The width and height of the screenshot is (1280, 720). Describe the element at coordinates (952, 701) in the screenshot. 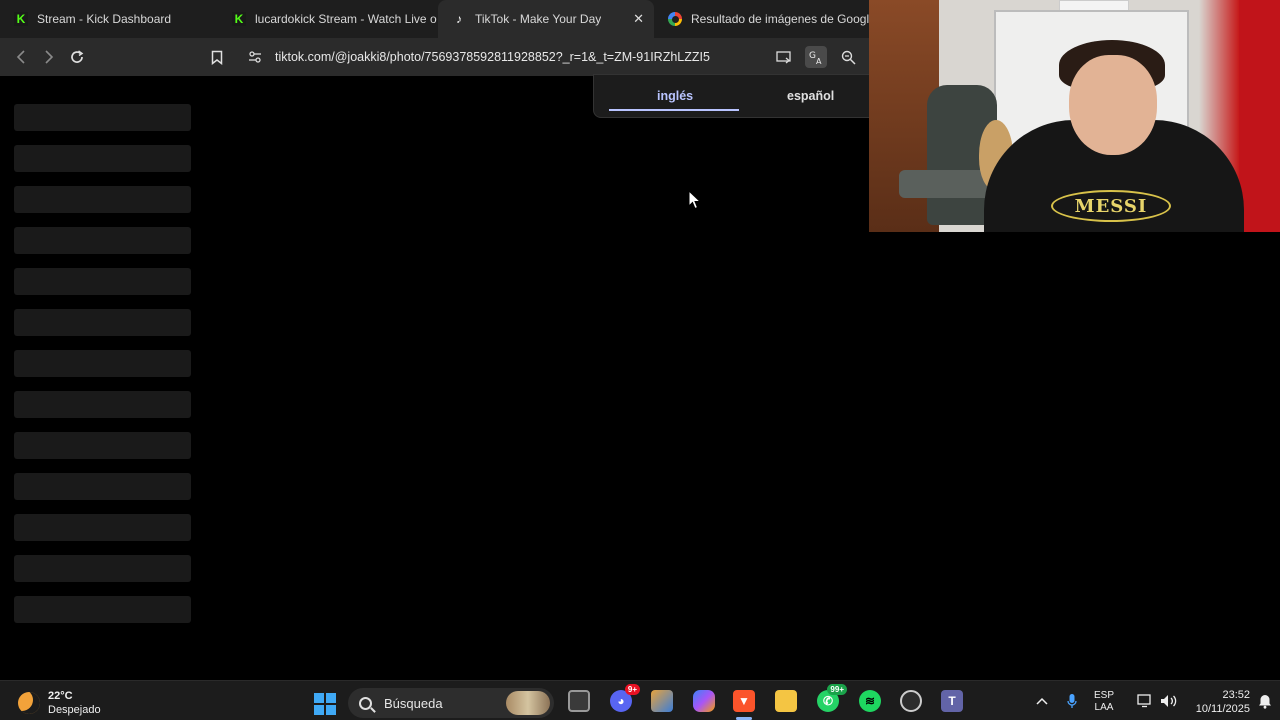

I see `teams-icon: T` at that location.